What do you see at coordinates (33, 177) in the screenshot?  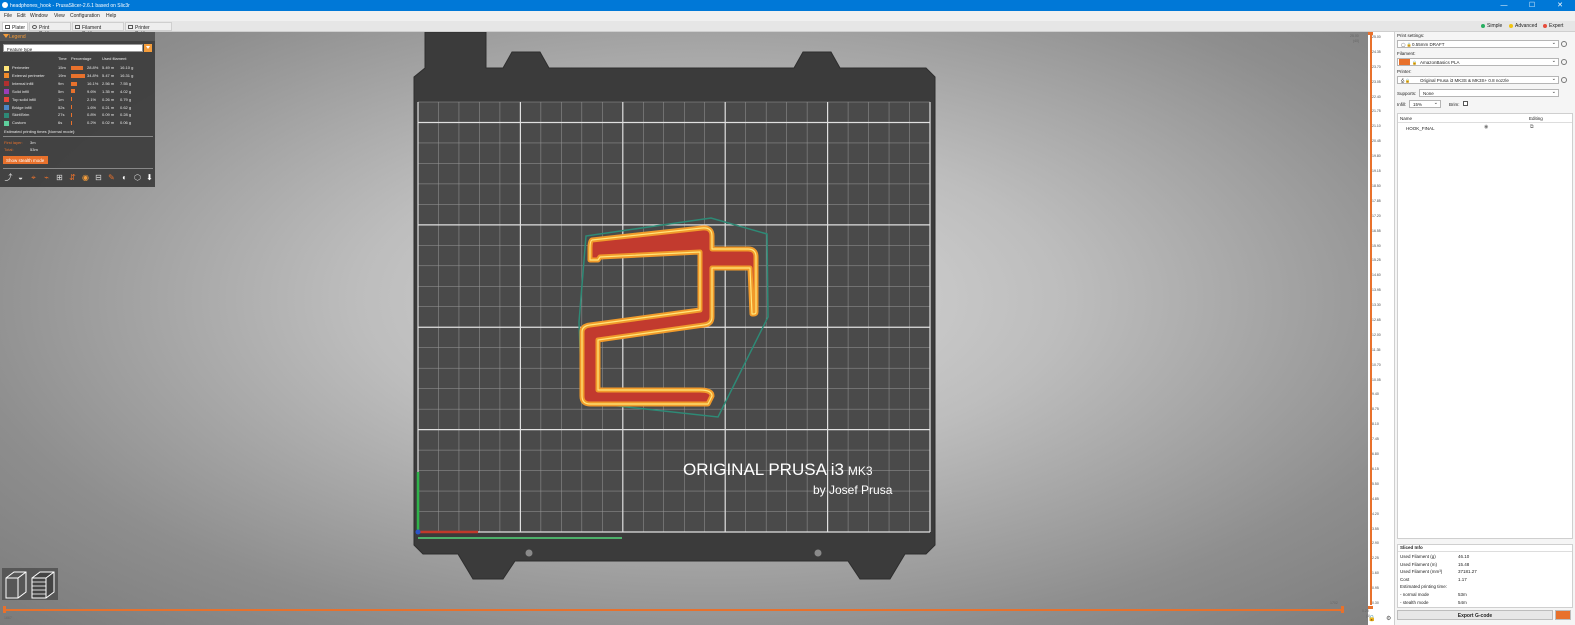 I see `retractions-icon: ⌖` at bounding box center [33, 177].